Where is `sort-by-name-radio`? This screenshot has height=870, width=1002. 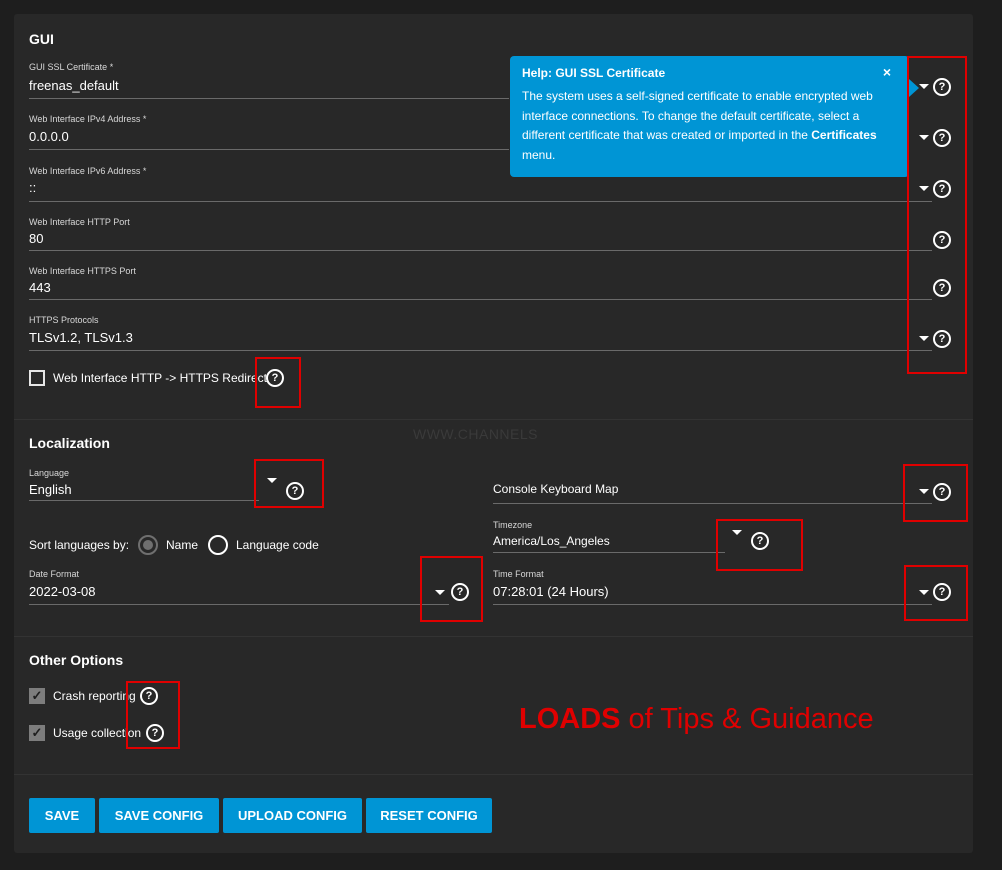 sort-by-name-radio is located at coordinates (148, 545).